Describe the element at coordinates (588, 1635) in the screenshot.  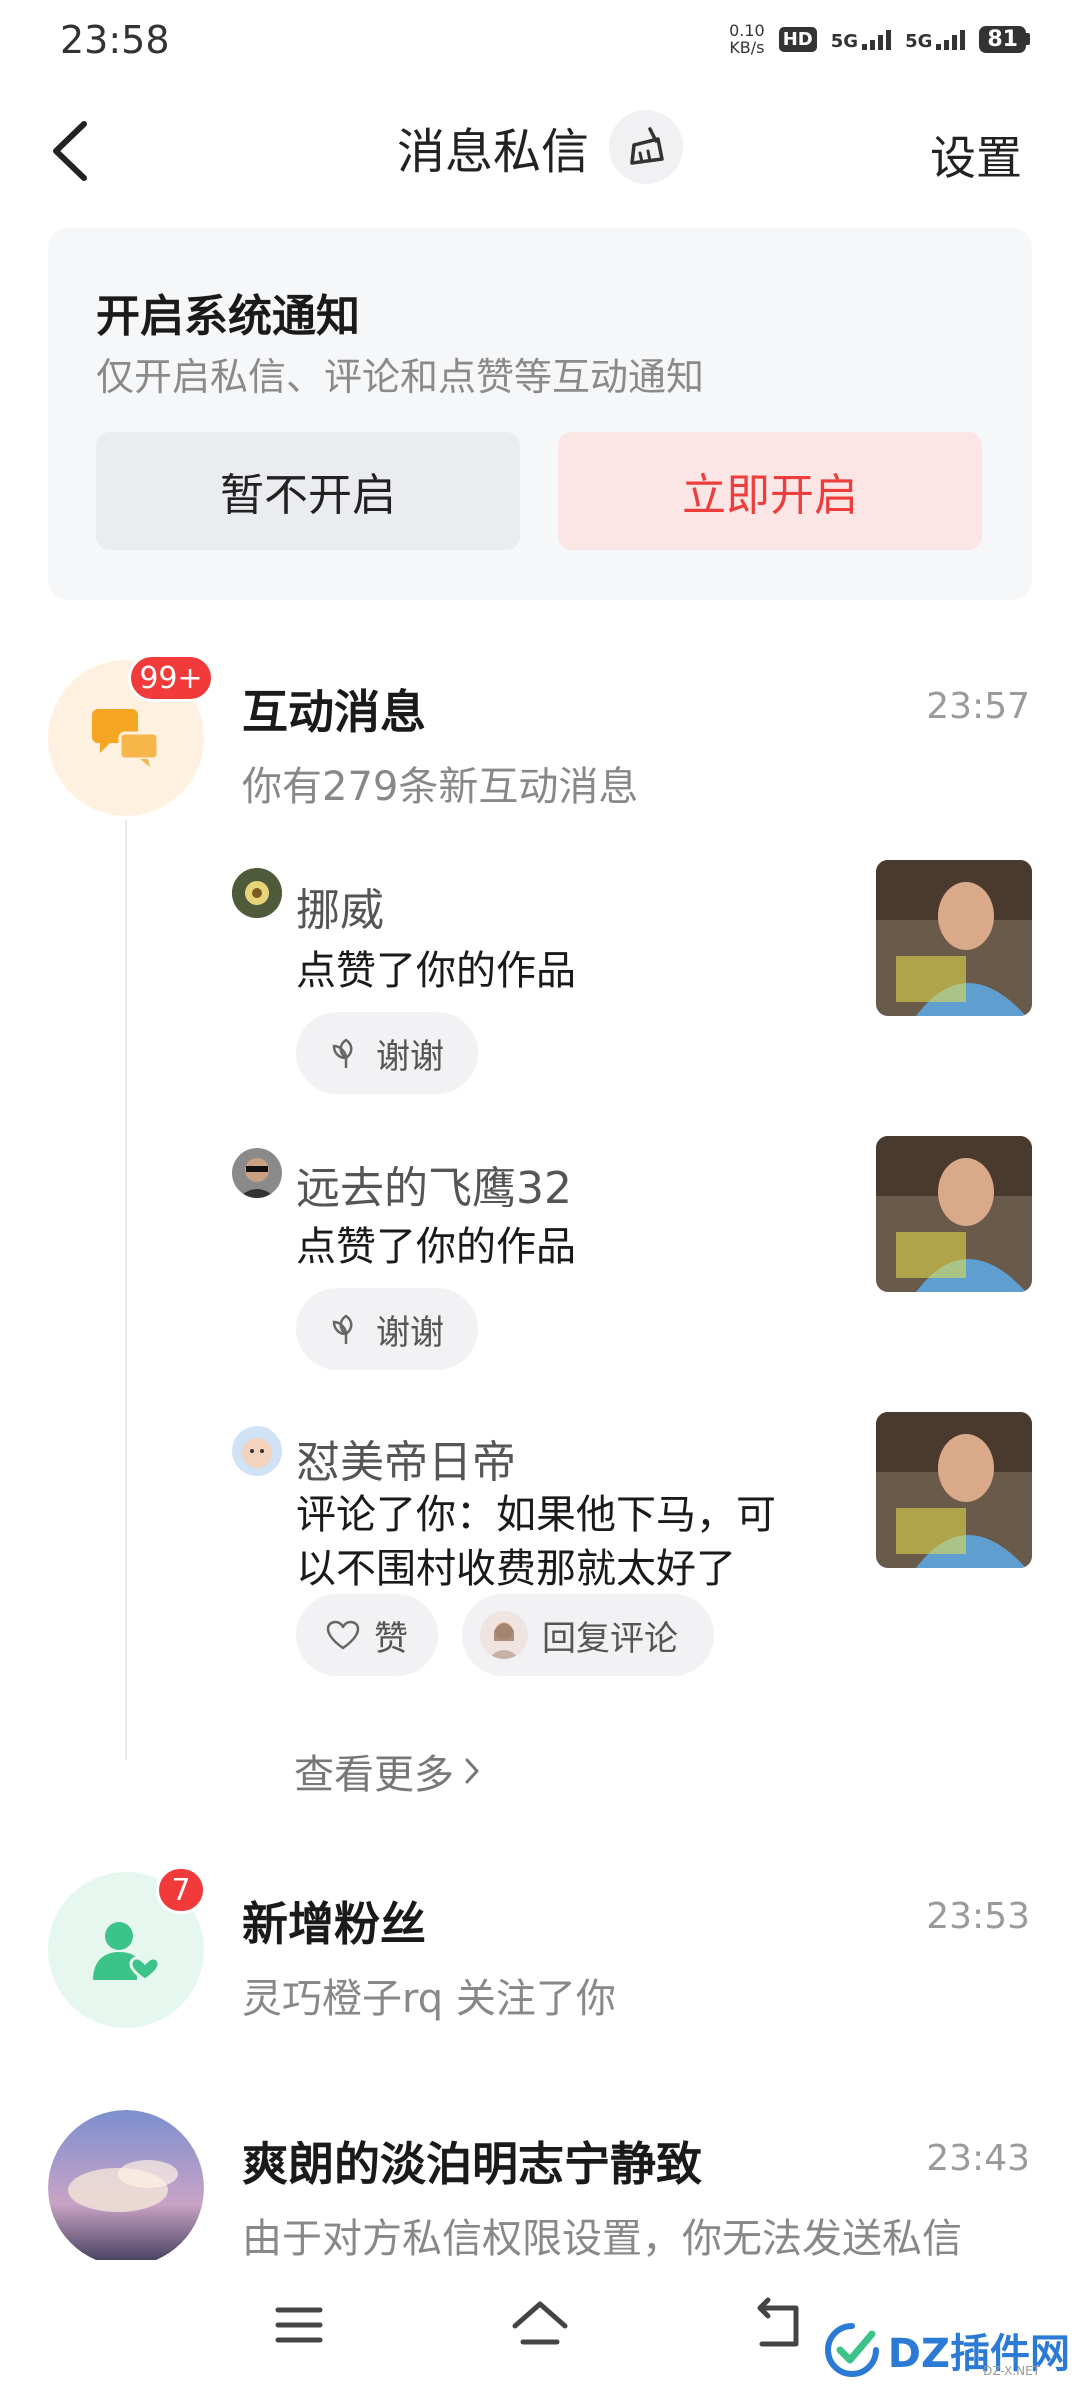
I see `reply-comment-button: 回复评论` at that location.